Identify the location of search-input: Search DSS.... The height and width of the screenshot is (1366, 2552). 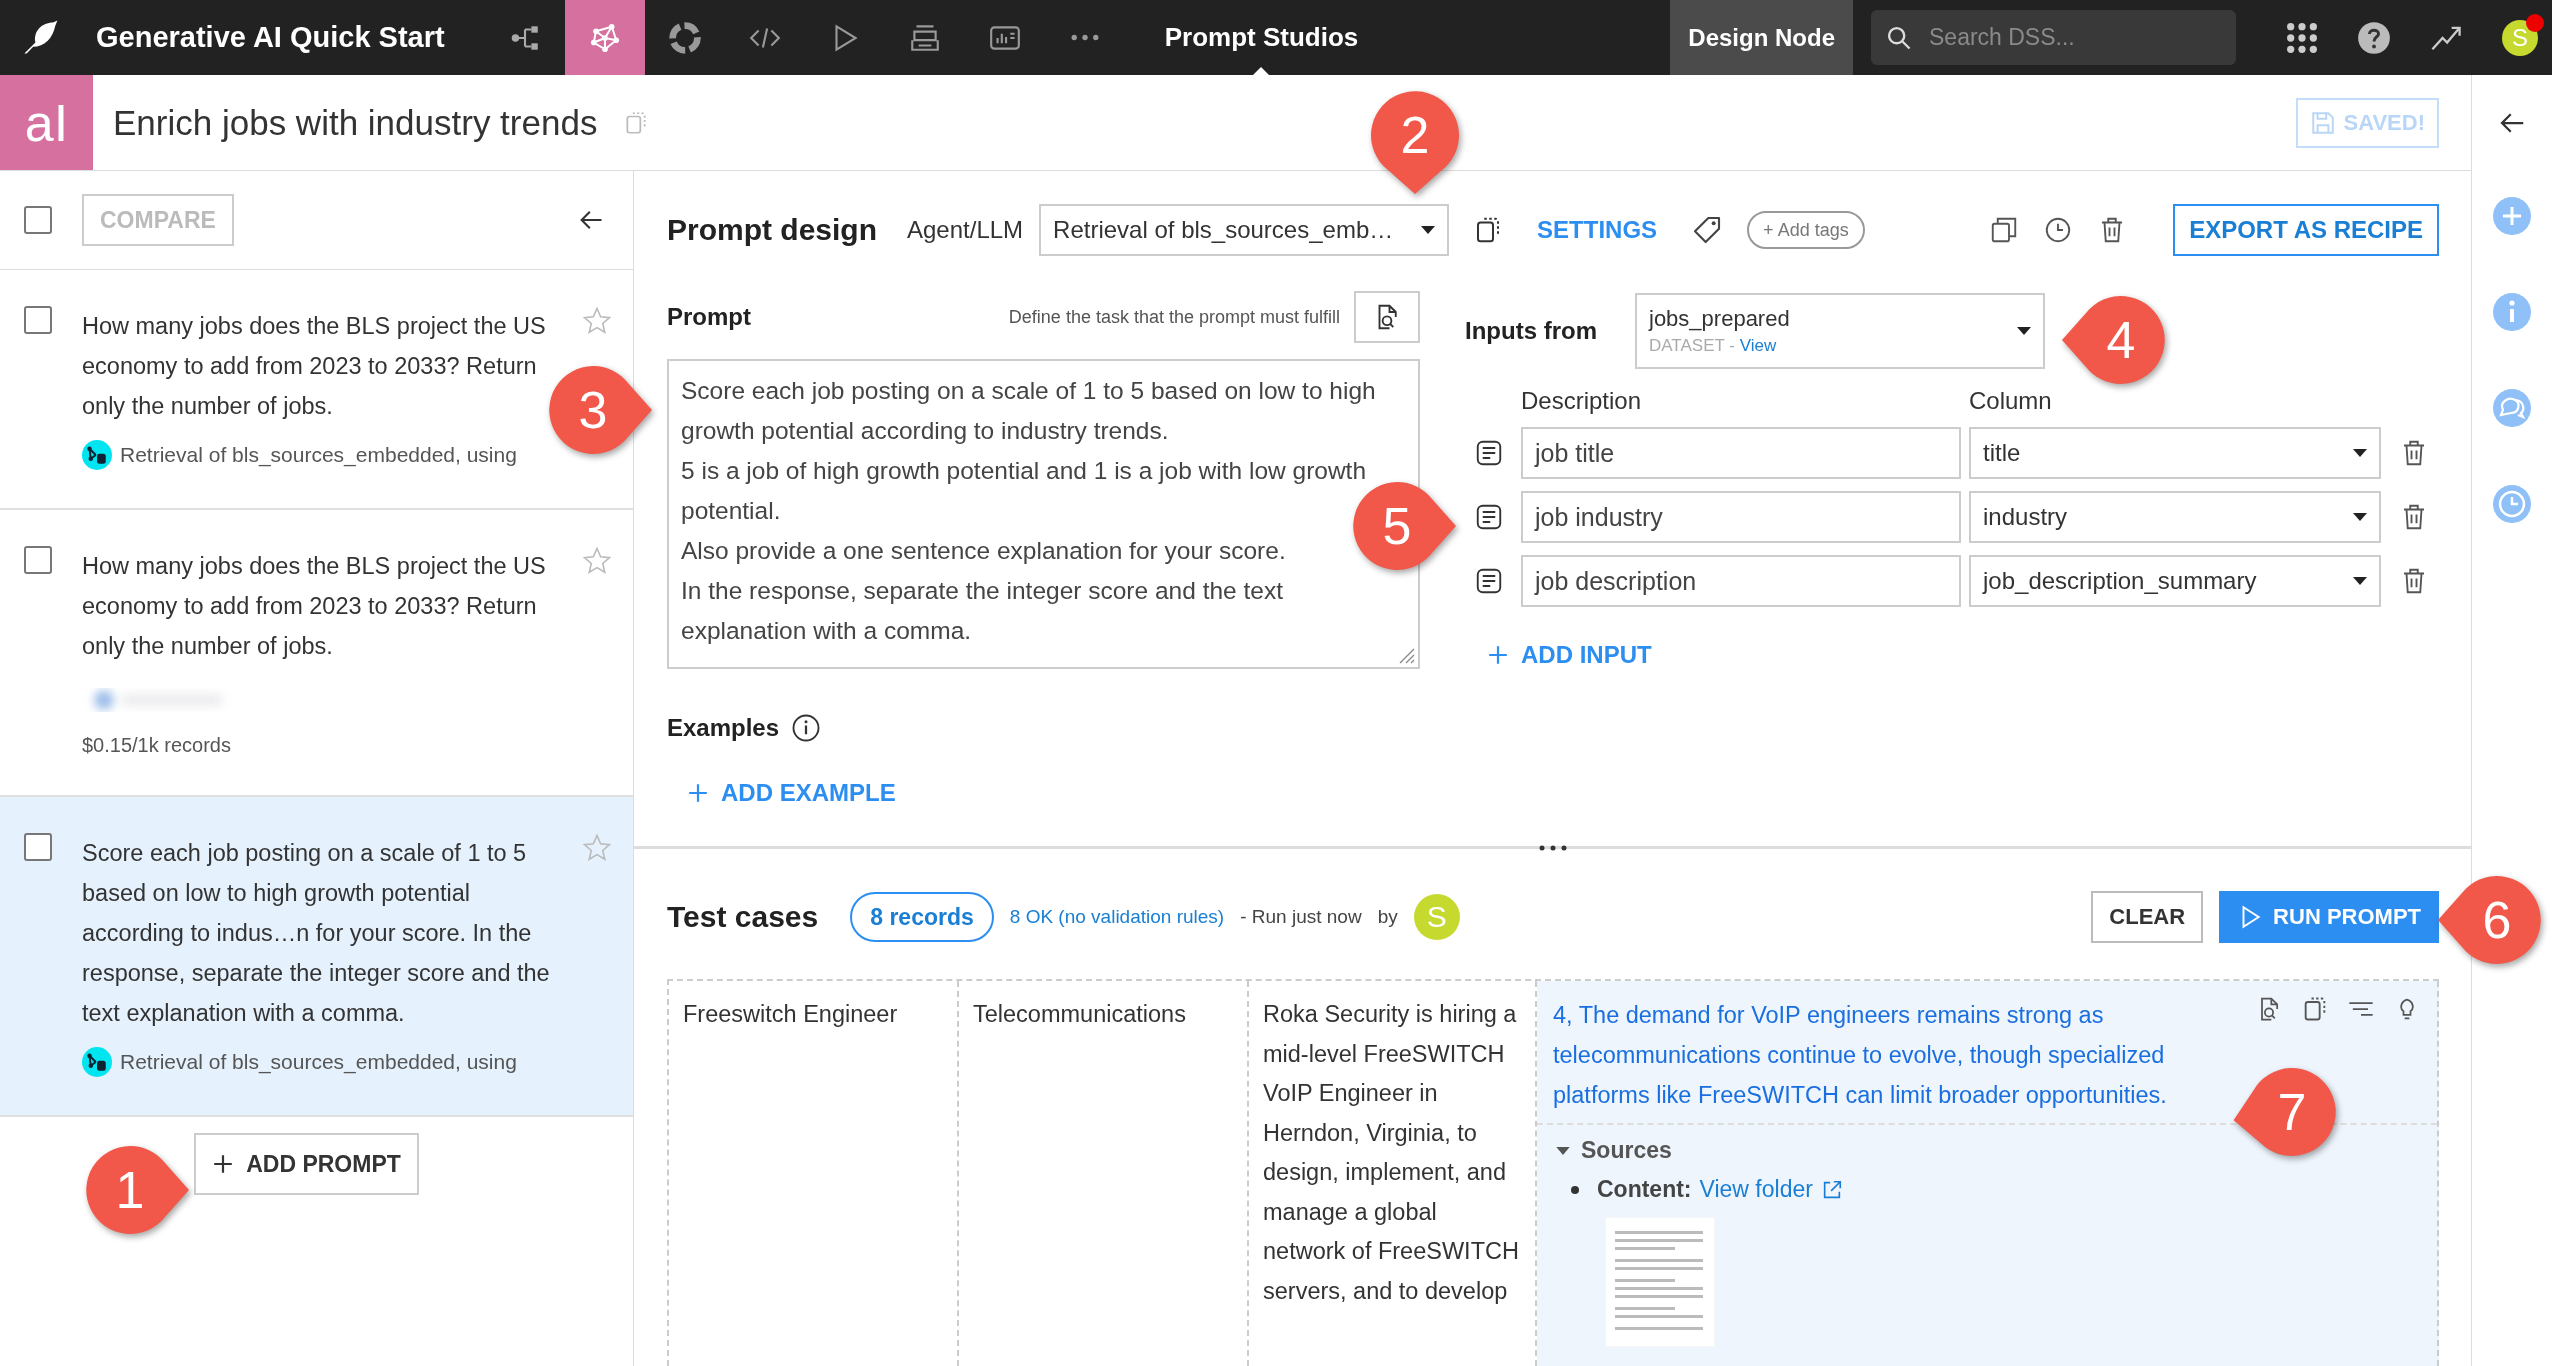
(2069, 37).